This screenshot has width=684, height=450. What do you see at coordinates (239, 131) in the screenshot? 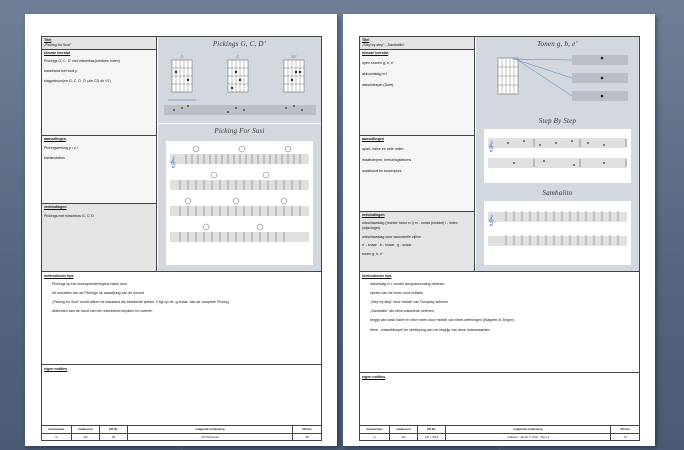
I see `picking-for-susi-heading: Picking For Susi` at bounding box center [239, 131].